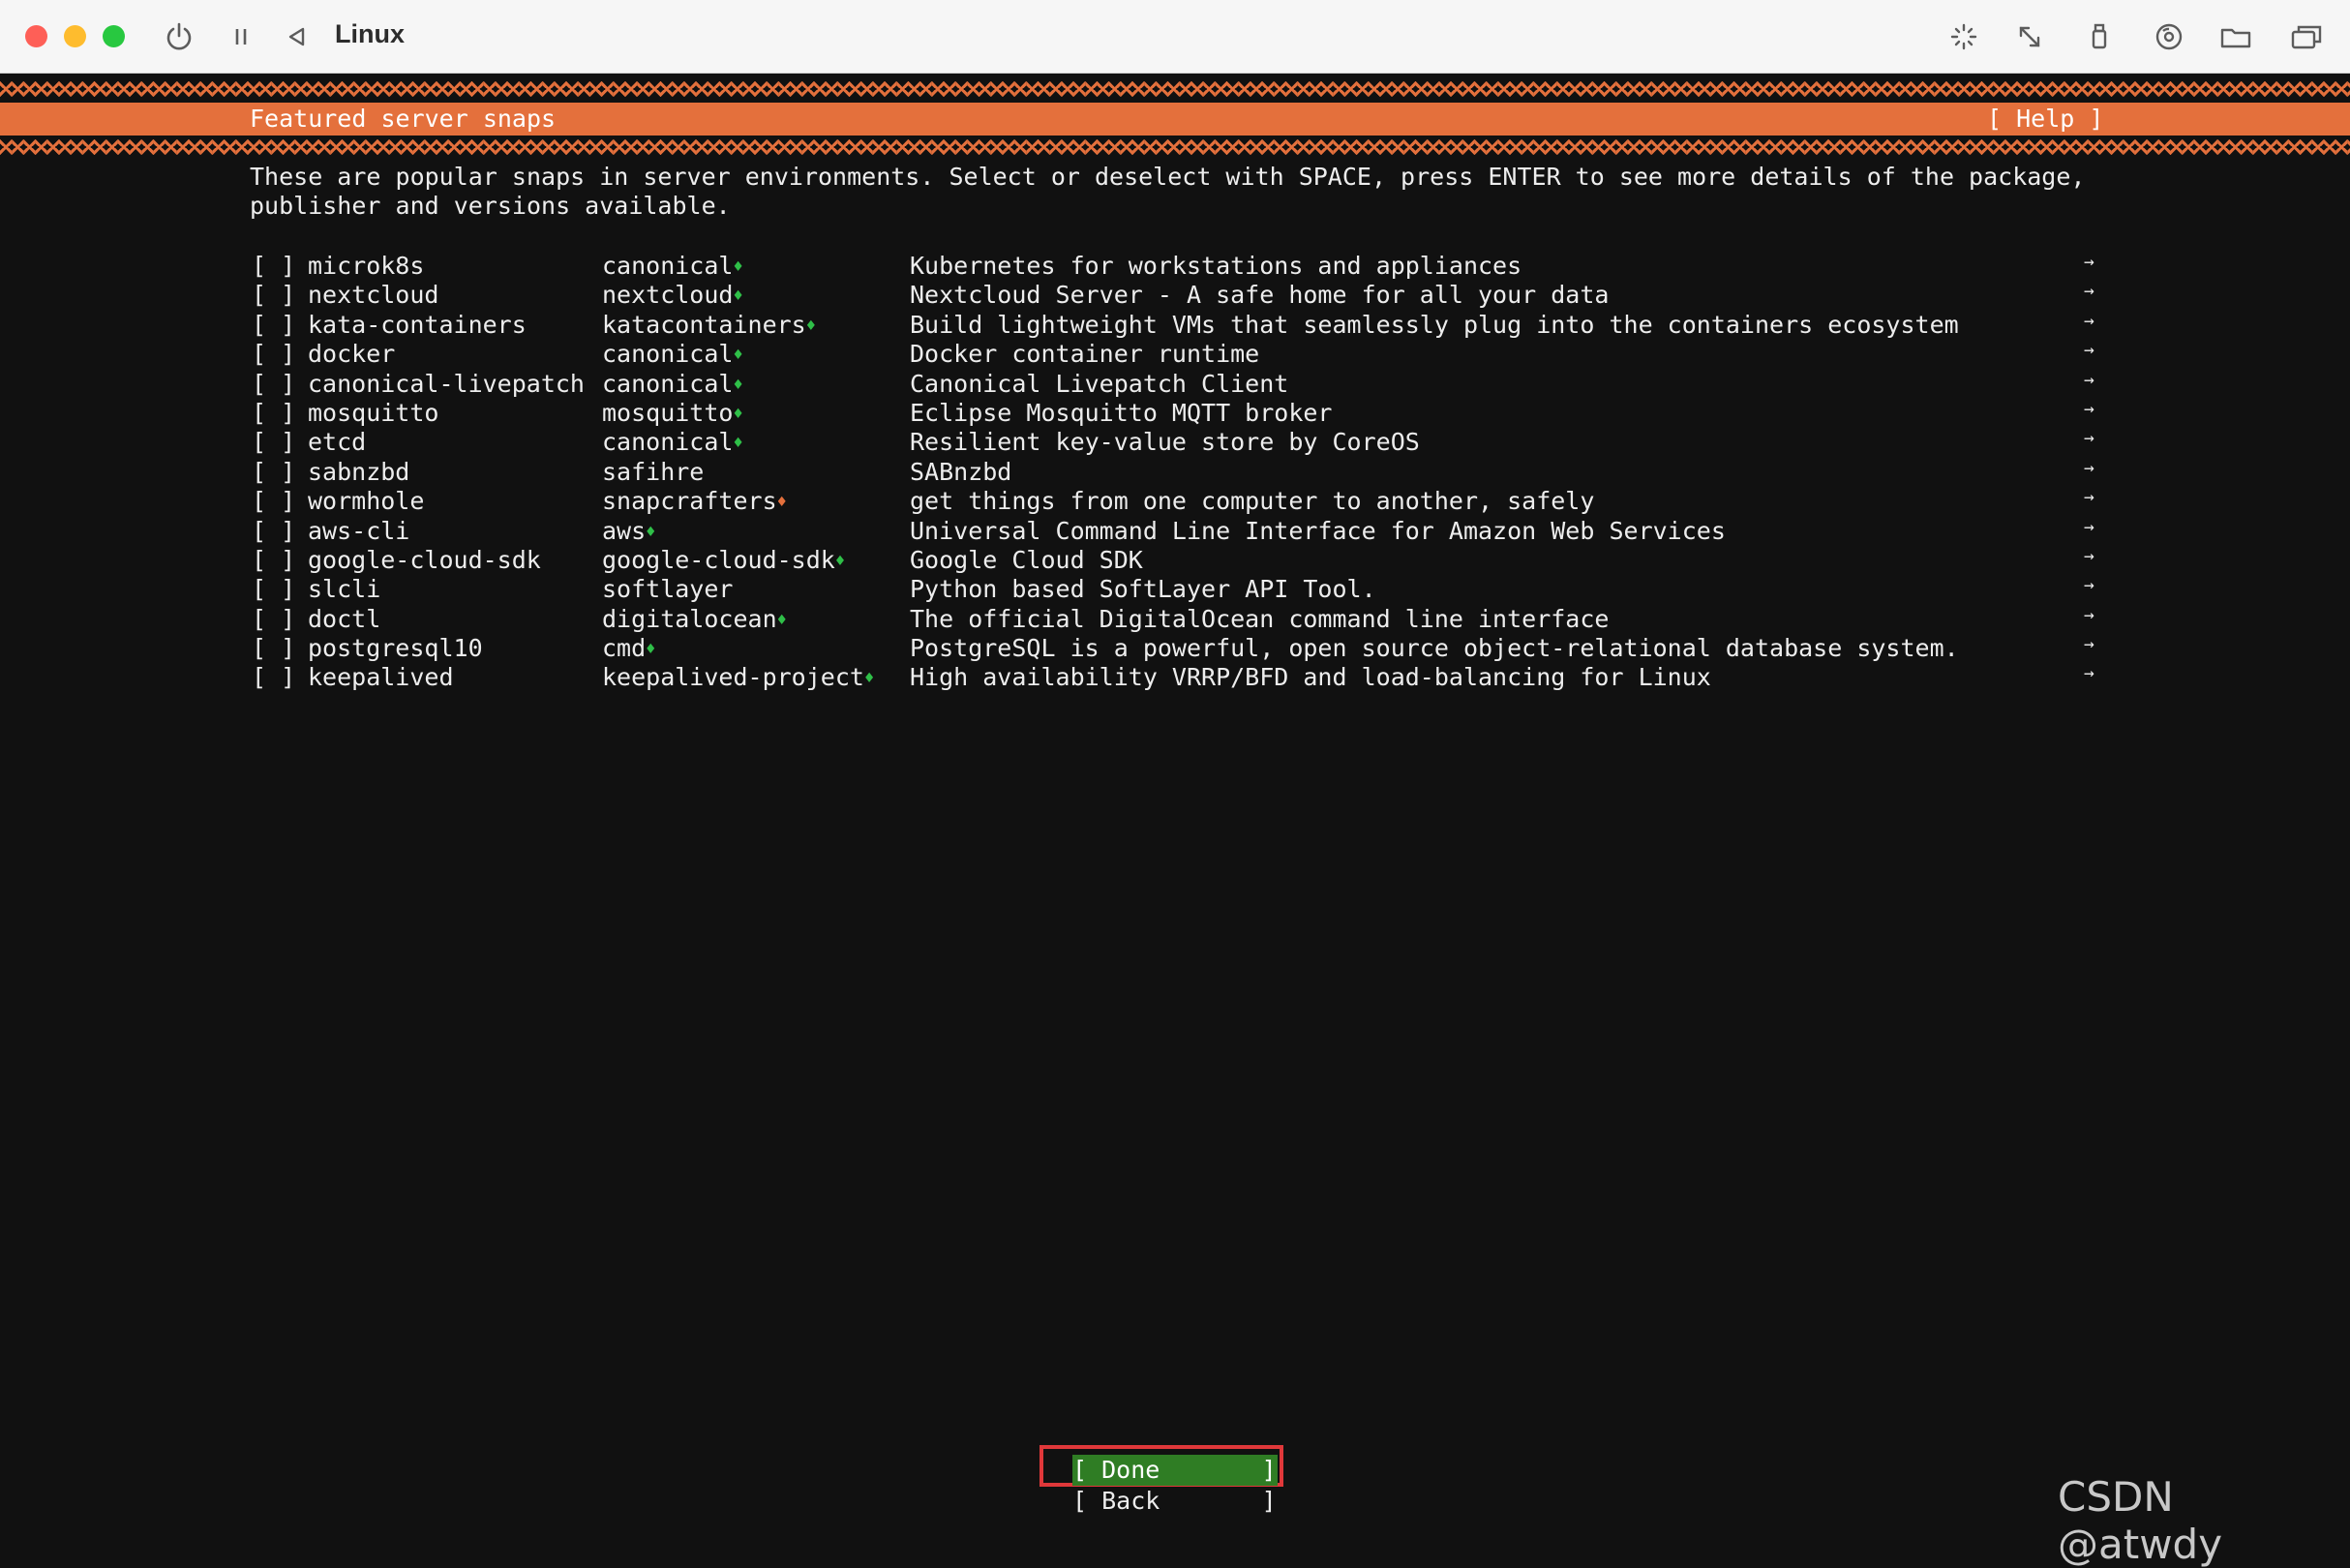 This screenshot has width=2350, height=1568. I want to click on snap-name: doctl, so click(344, 618).